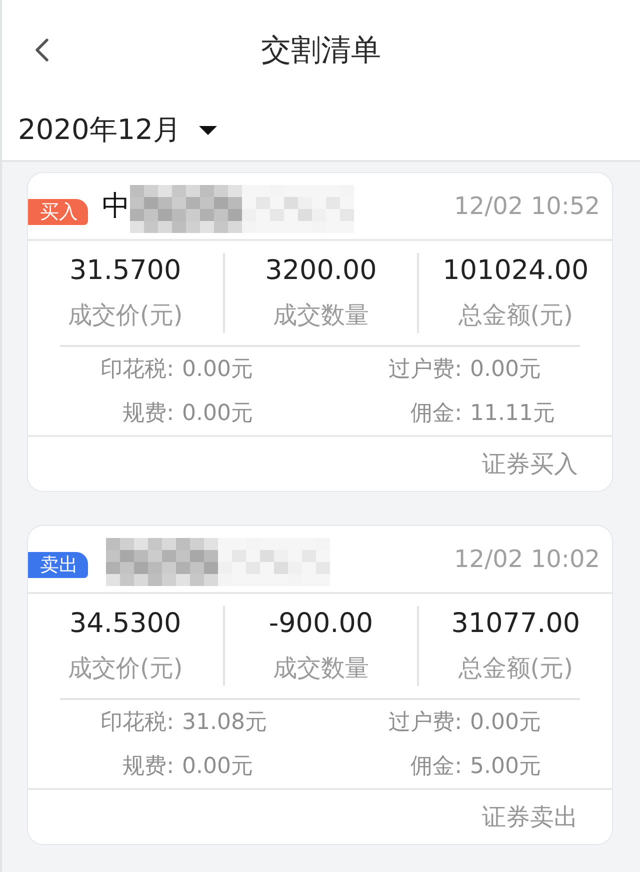  What do you see at coordinates (321, 51) in the screenshot?
I see `page-title: 交割清单` at bounding box center [321, 51].